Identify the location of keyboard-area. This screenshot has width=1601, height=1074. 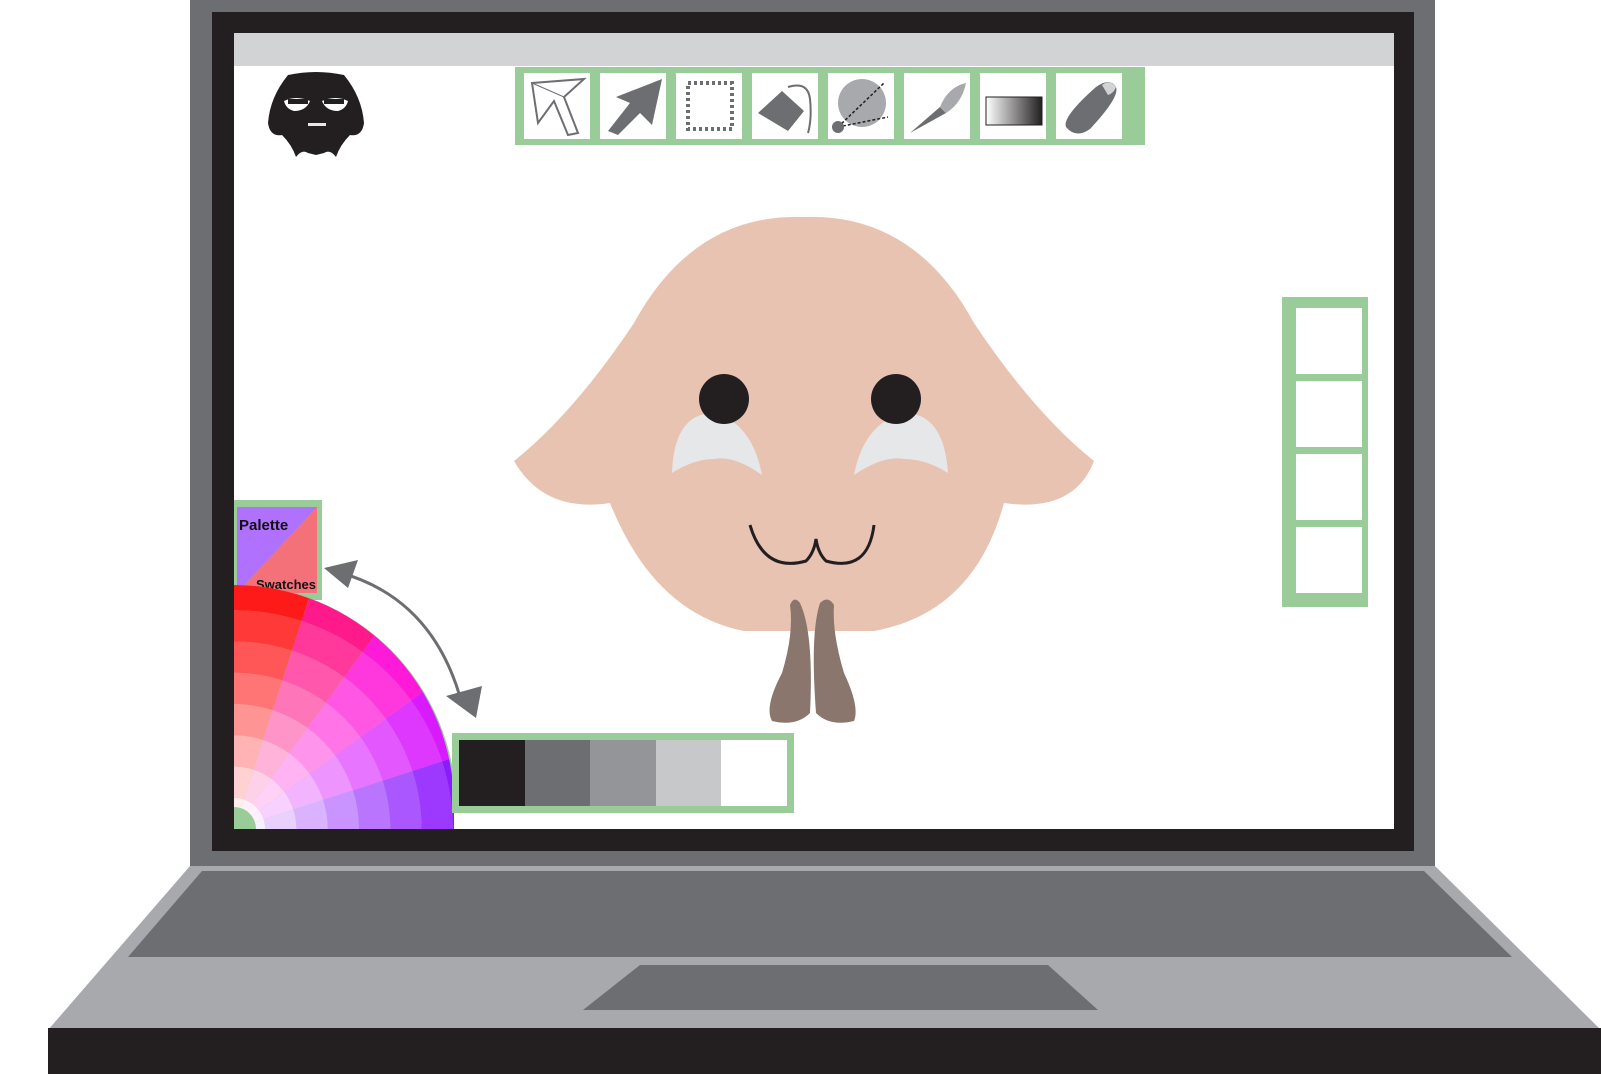
(820, 914).